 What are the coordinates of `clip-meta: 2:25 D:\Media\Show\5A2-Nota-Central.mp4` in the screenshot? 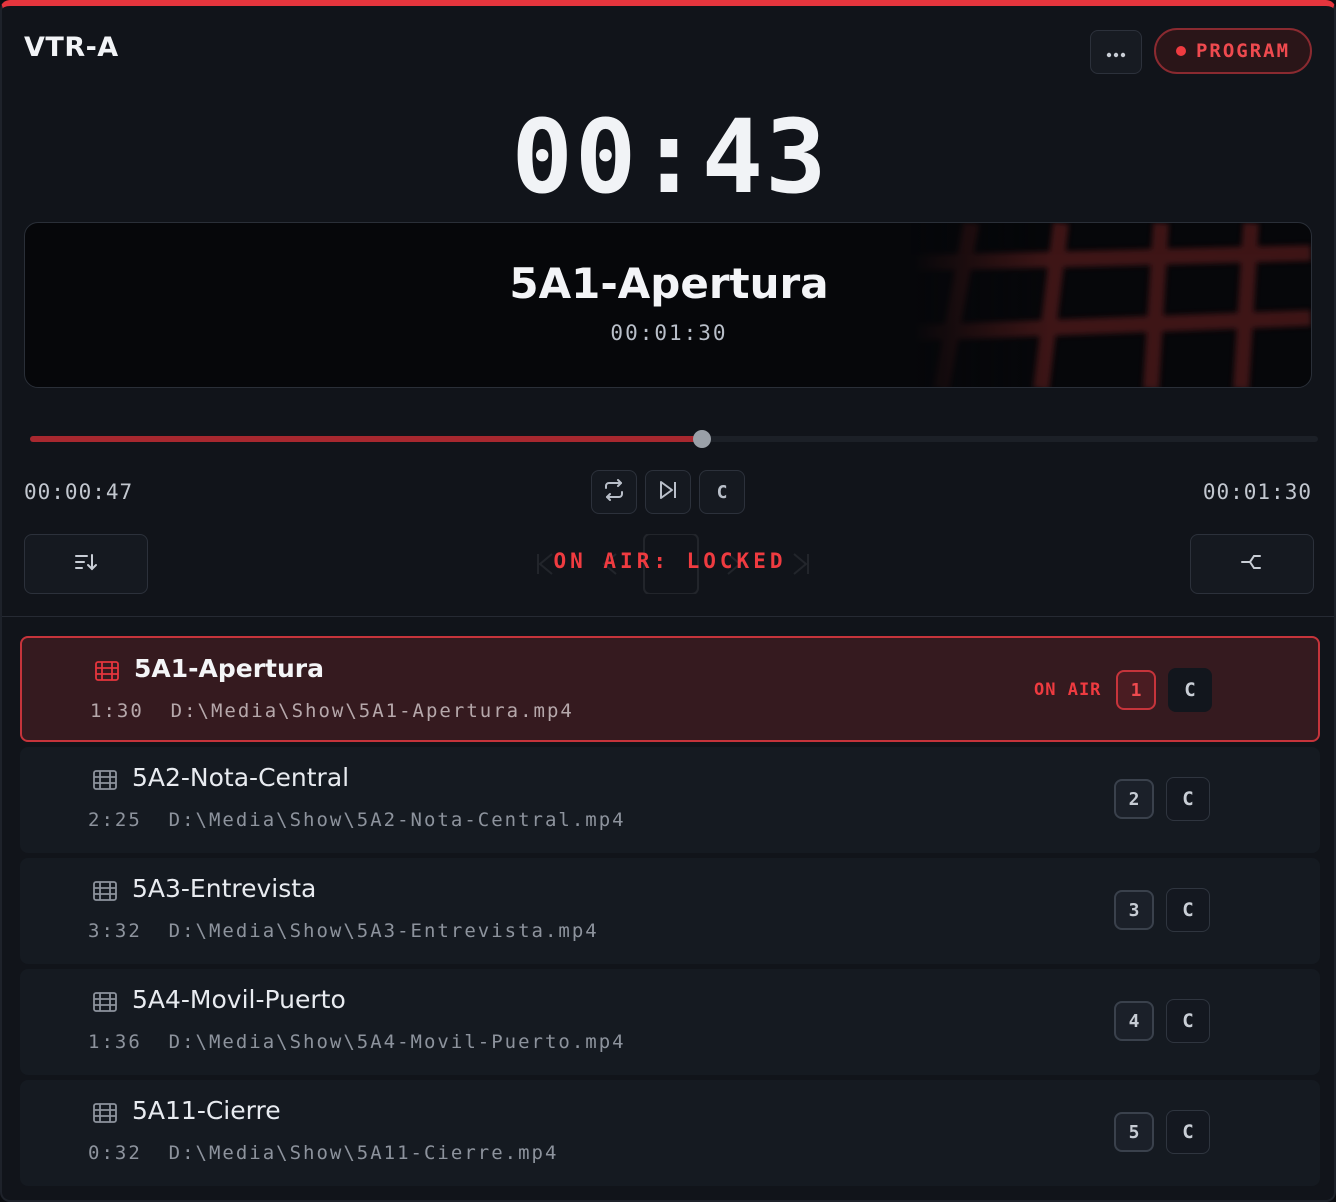 It's located at (357, 820).